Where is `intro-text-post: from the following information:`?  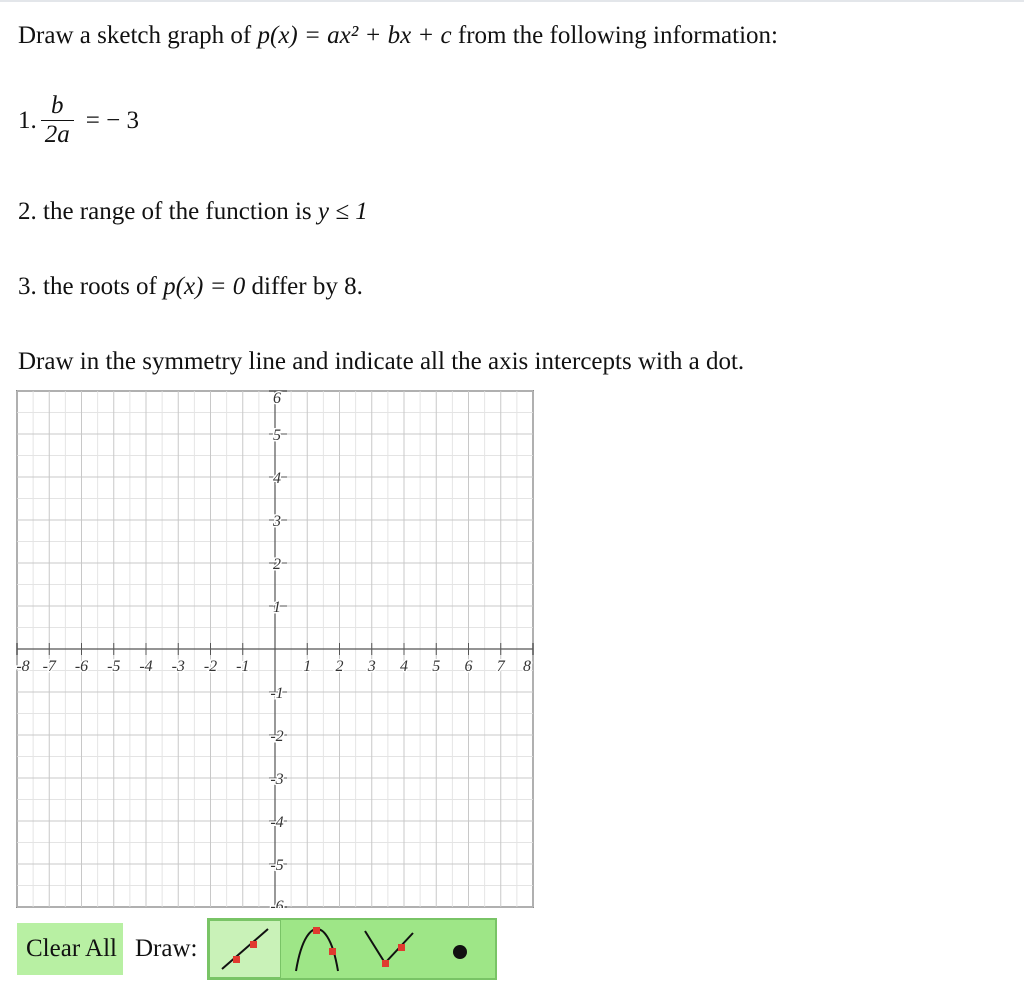
intro-text-post: from the following information: is located at coordinates (614, 35).